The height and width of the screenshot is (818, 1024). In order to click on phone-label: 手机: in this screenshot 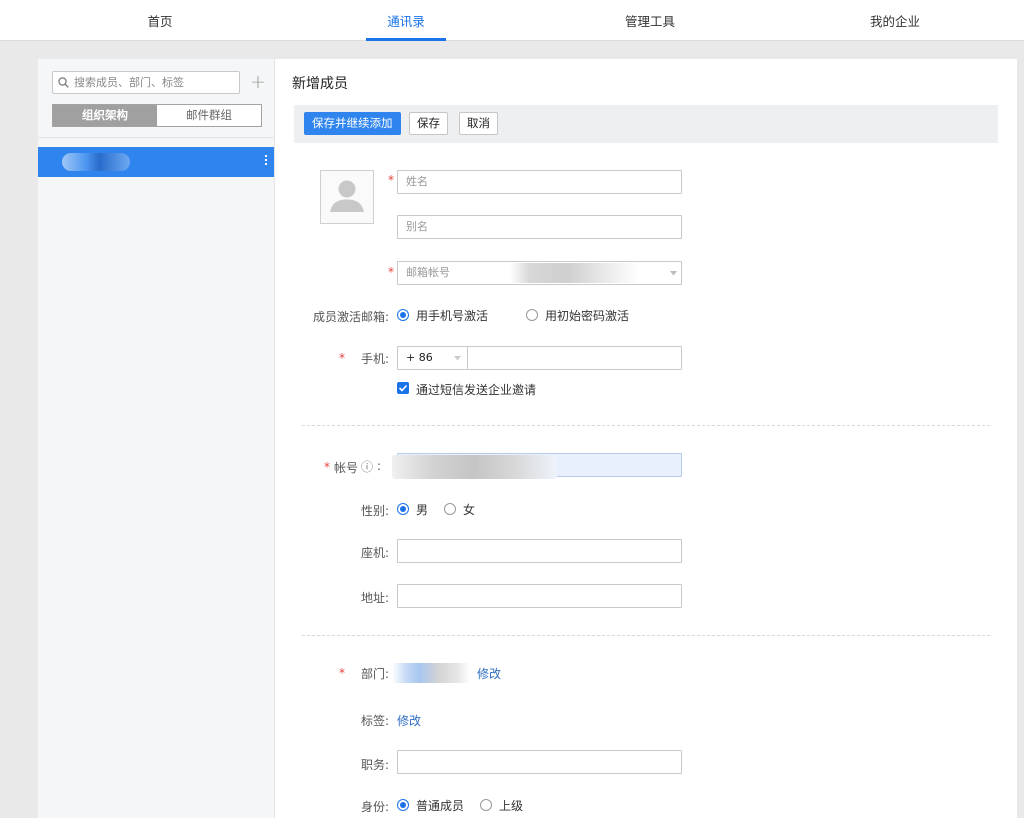, I will do `click(374, 359)`.